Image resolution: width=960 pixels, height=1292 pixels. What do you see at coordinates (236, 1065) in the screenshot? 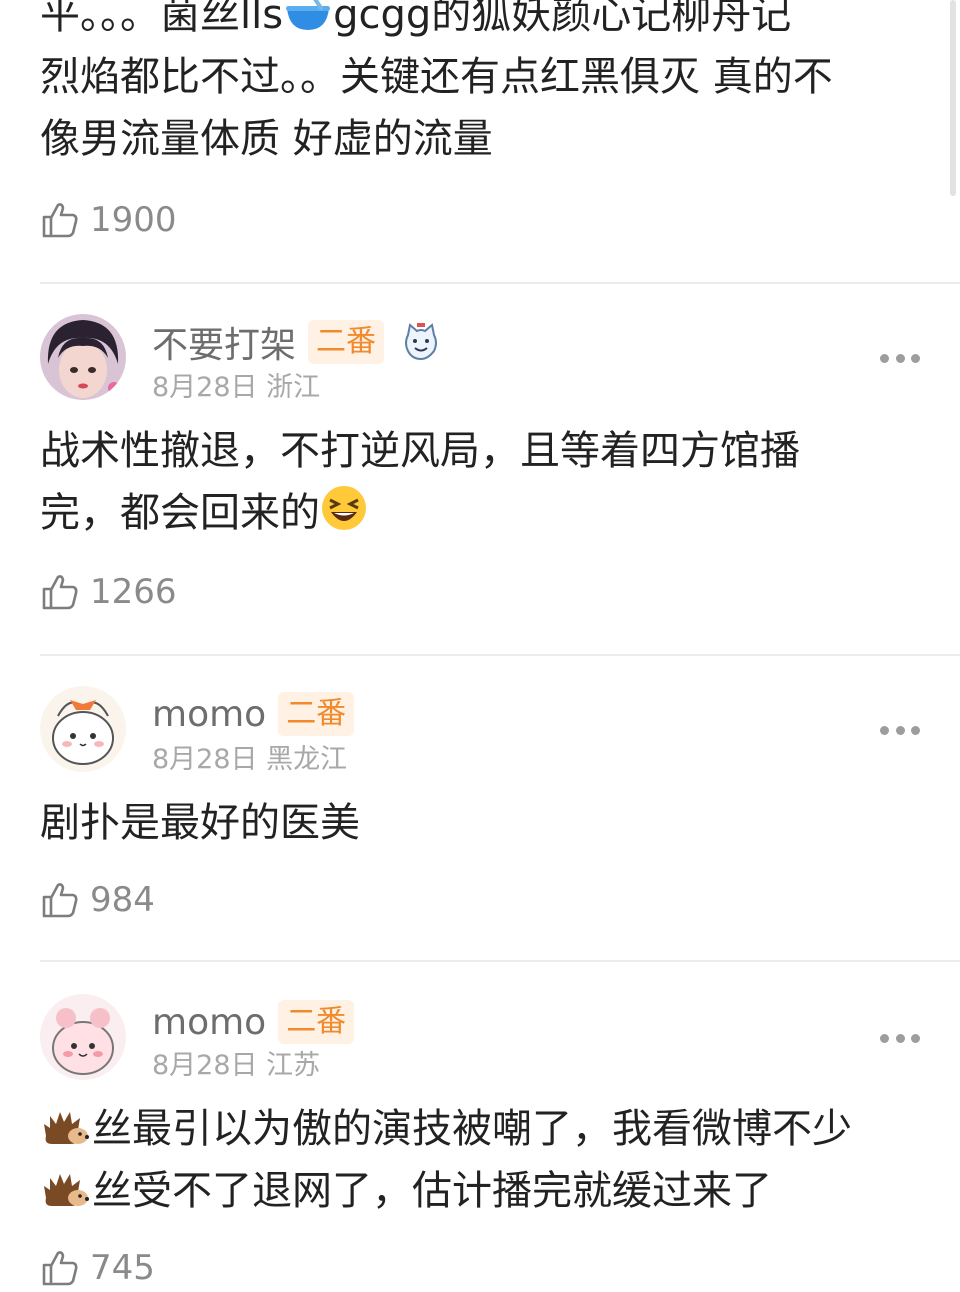
I see `comment-meta: 8月28日 江苏` at bounding box center [236, 1065].